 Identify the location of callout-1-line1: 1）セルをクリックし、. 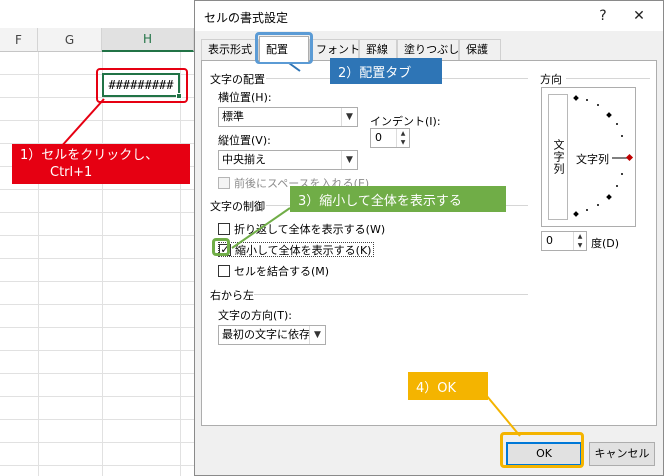
(89, 155).